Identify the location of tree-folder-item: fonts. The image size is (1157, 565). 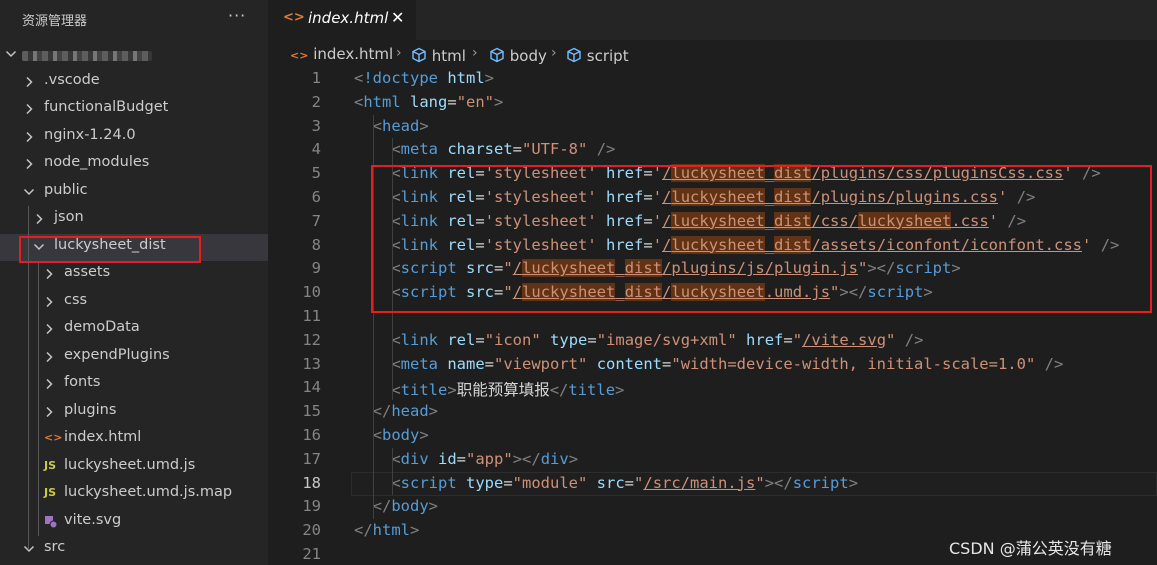
(134, 384).